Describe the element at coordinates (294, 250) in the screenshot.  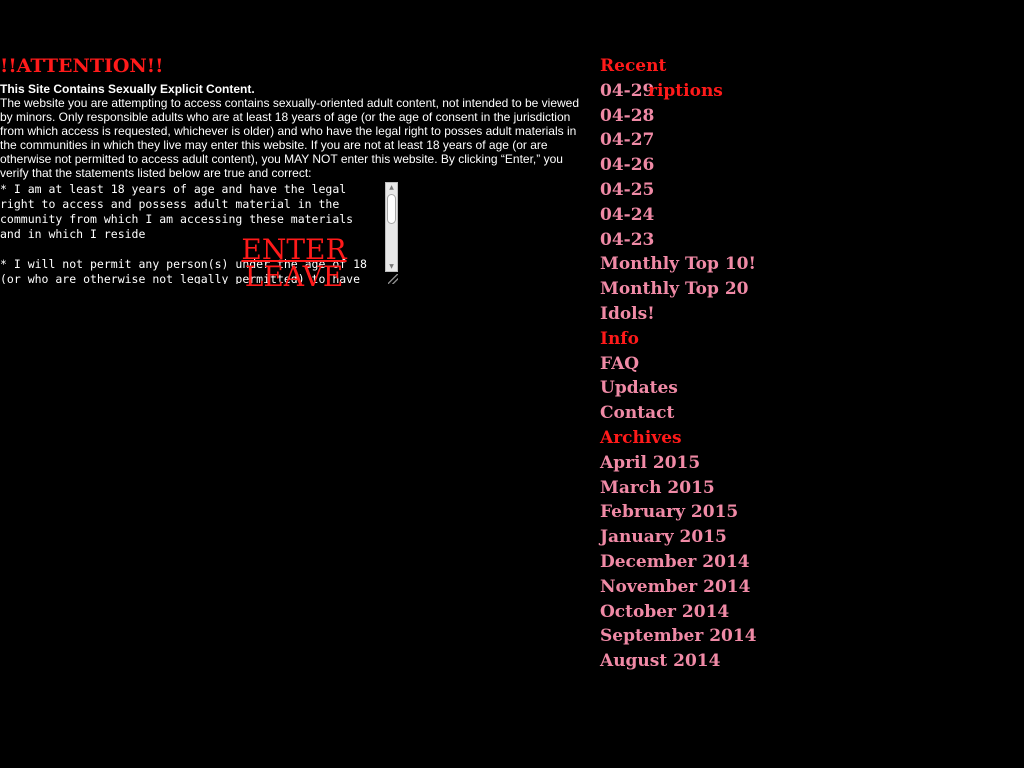
I see `enter-link: ENTER` at that location.